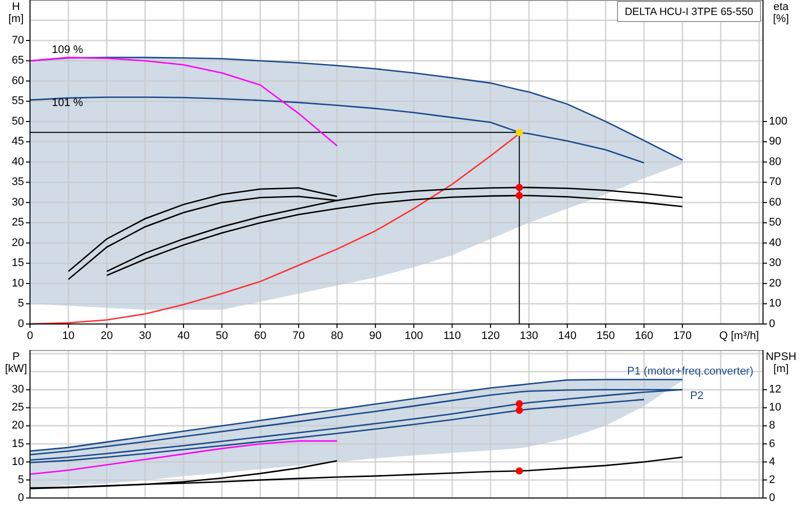 The width and height of the screenshot is (800, 520). I want to click on axis-tick-label: 6, so click(772, 444).